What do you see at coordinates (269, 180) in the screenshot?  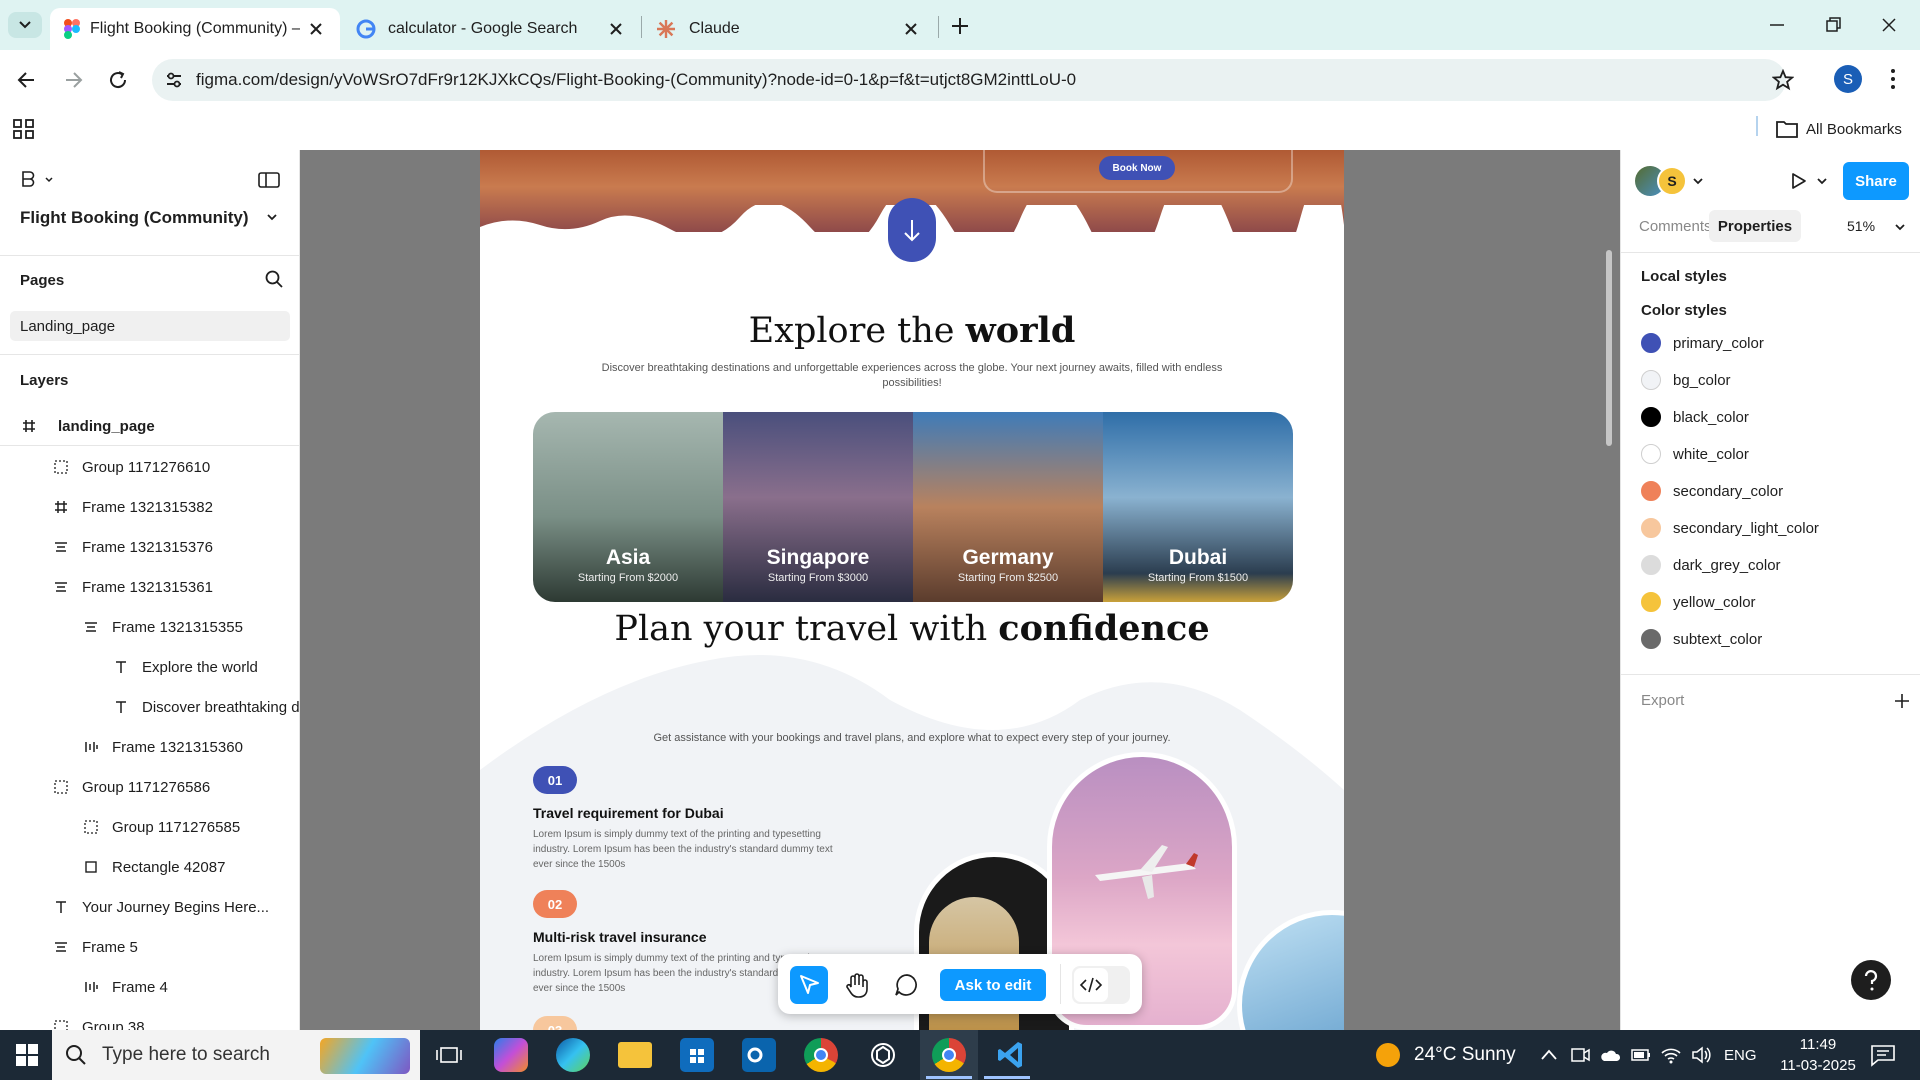 I see `toggle-sidebar-icon` at bounding box center [269, 180].